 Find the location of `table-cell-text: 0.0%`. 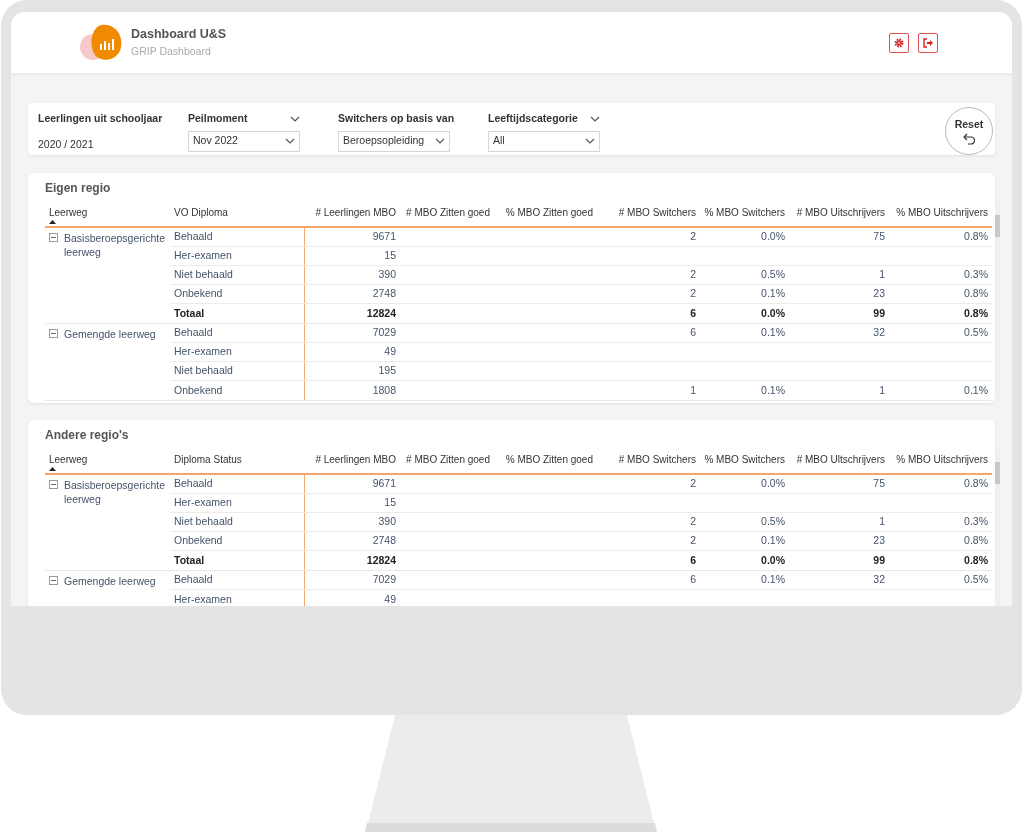

table-cell-text: 0.0% is located at coordinates (773, 313).